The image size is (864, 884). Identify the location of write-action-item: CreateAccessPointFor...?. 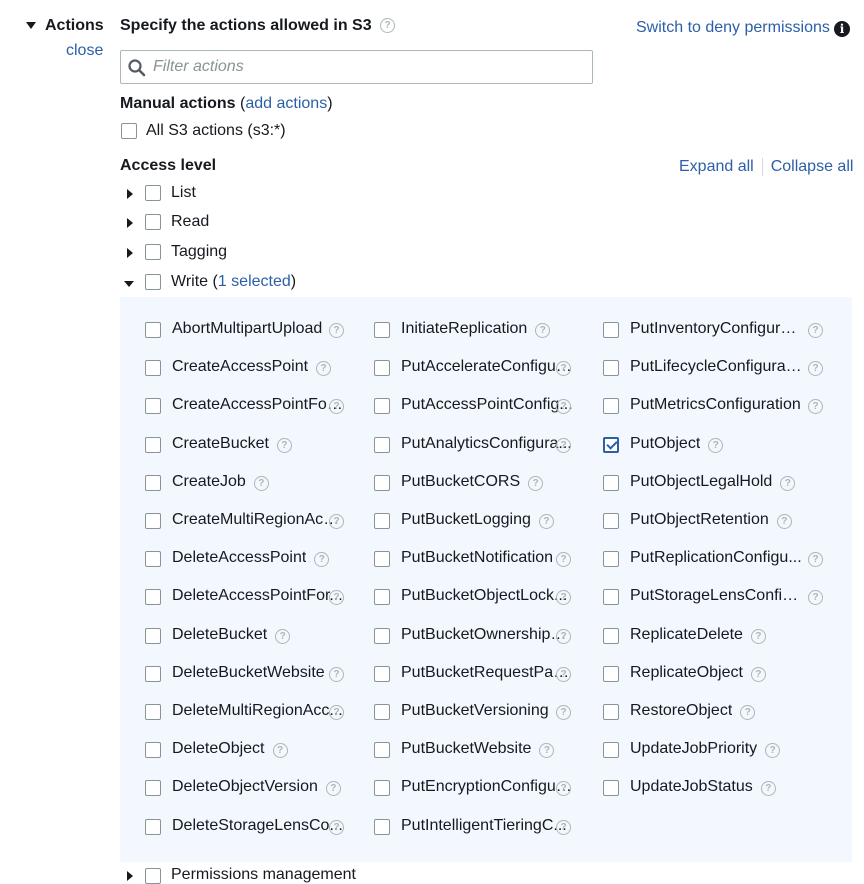
(255, 406).